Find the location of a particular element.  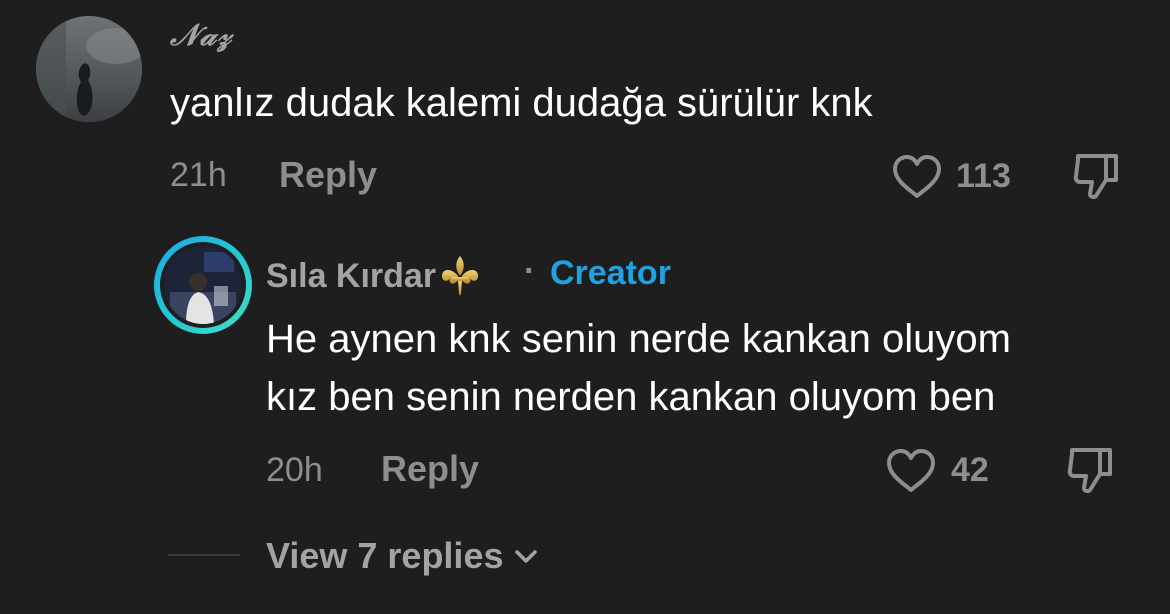

creator-badge: Creator is located at coordinates (610, 273).